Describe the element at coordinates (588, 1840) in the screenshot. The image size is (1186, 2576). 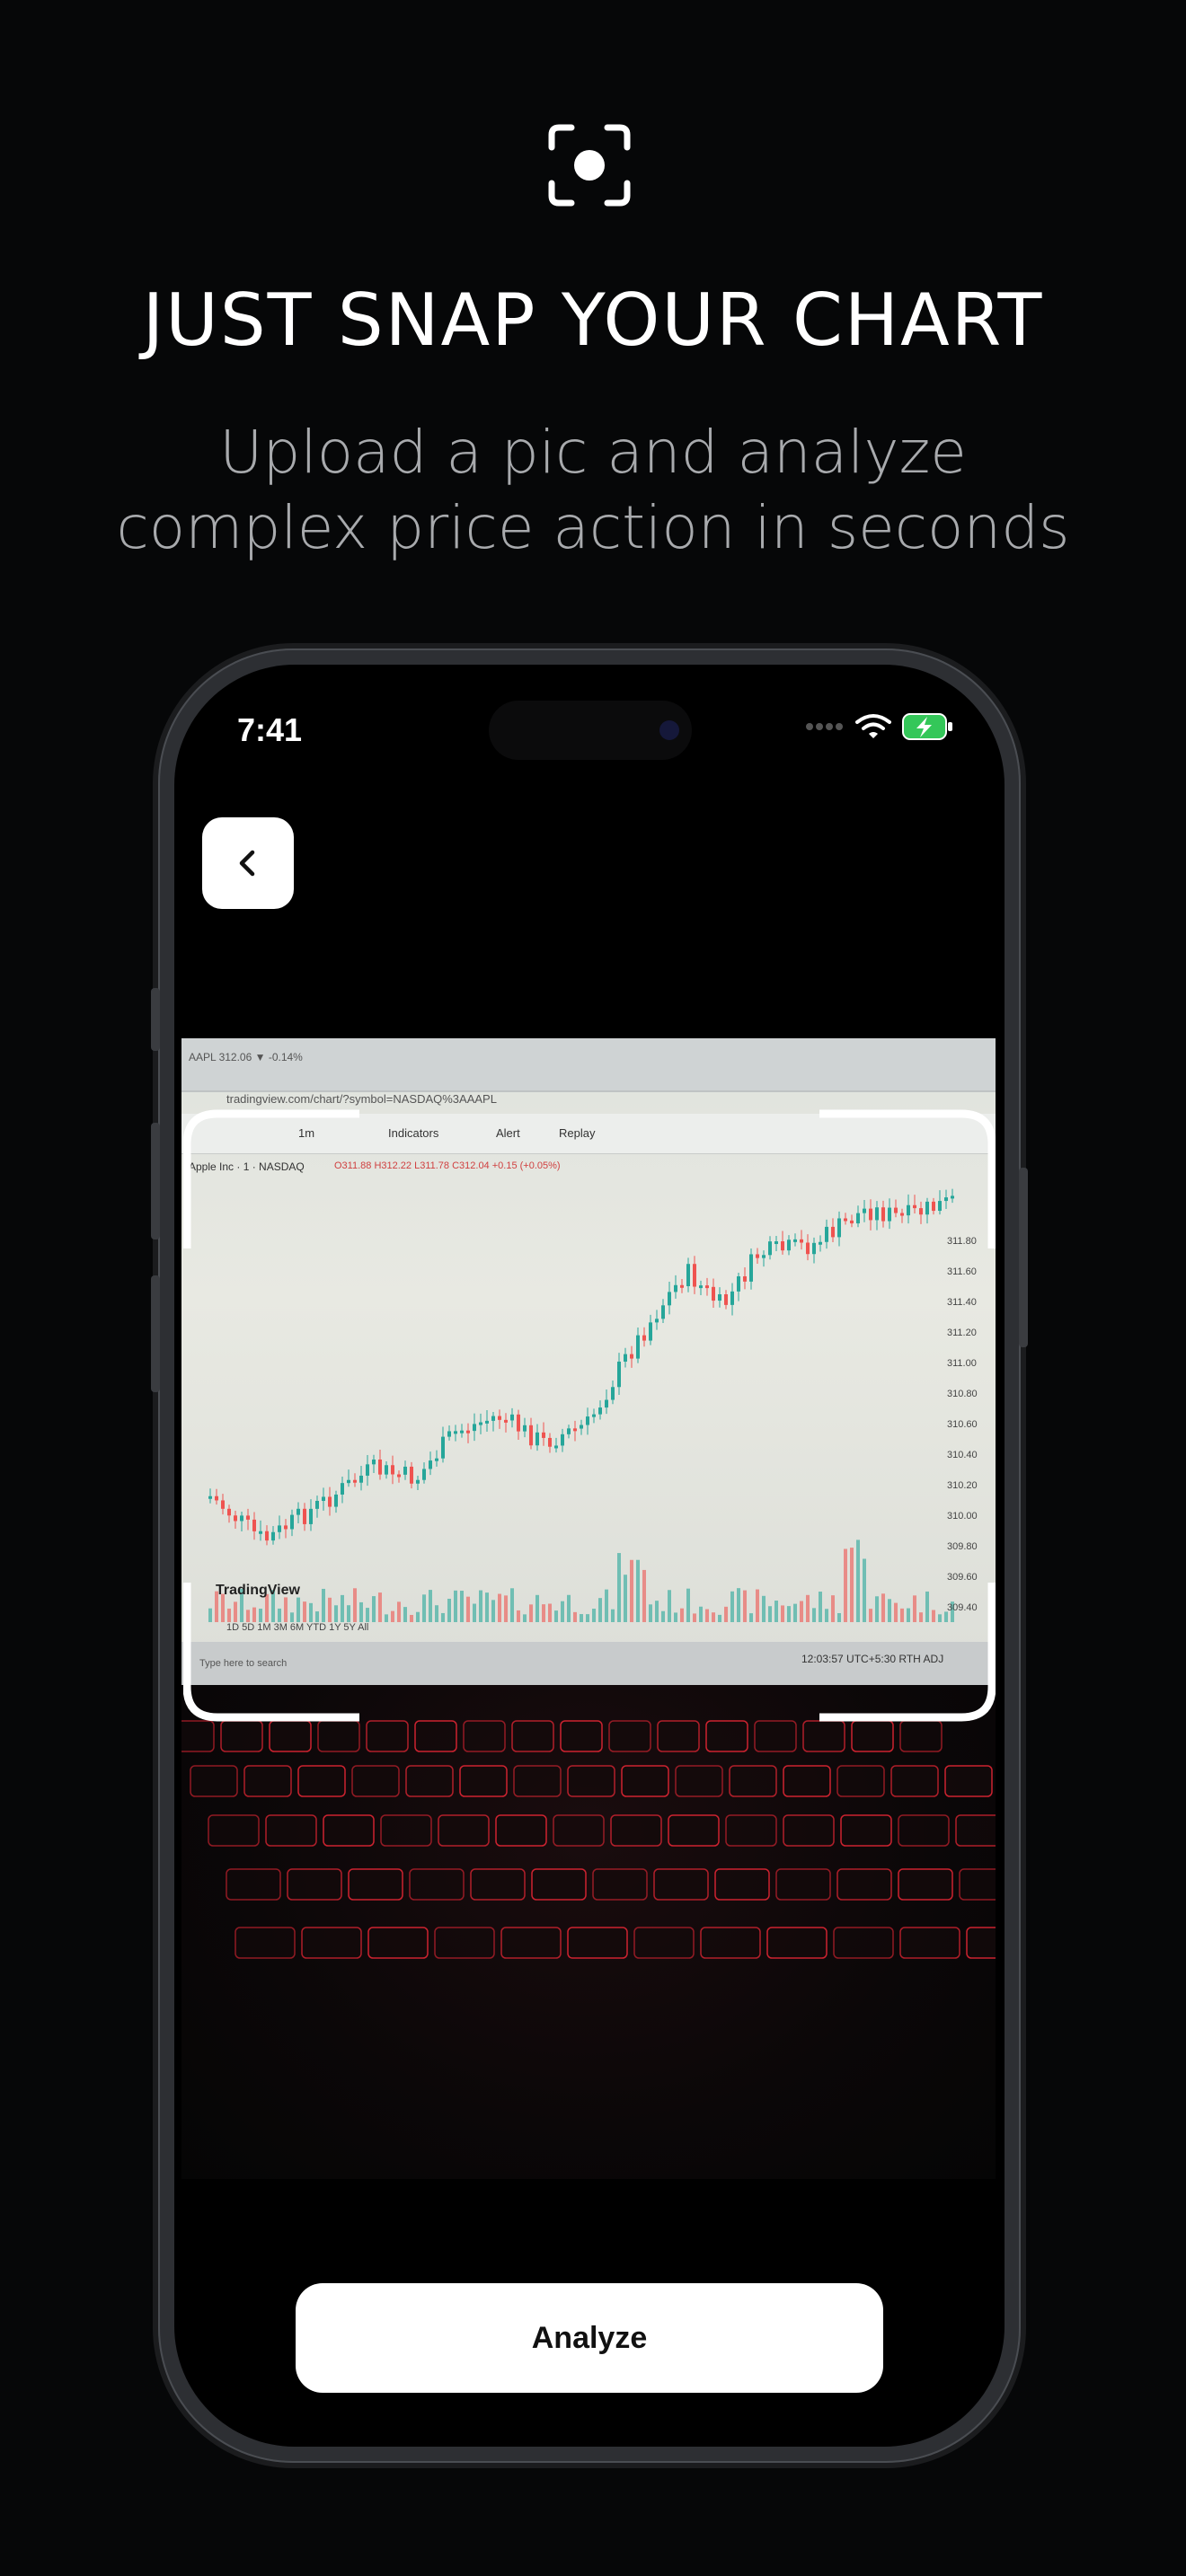
I see `keyboard-keys` at that location.